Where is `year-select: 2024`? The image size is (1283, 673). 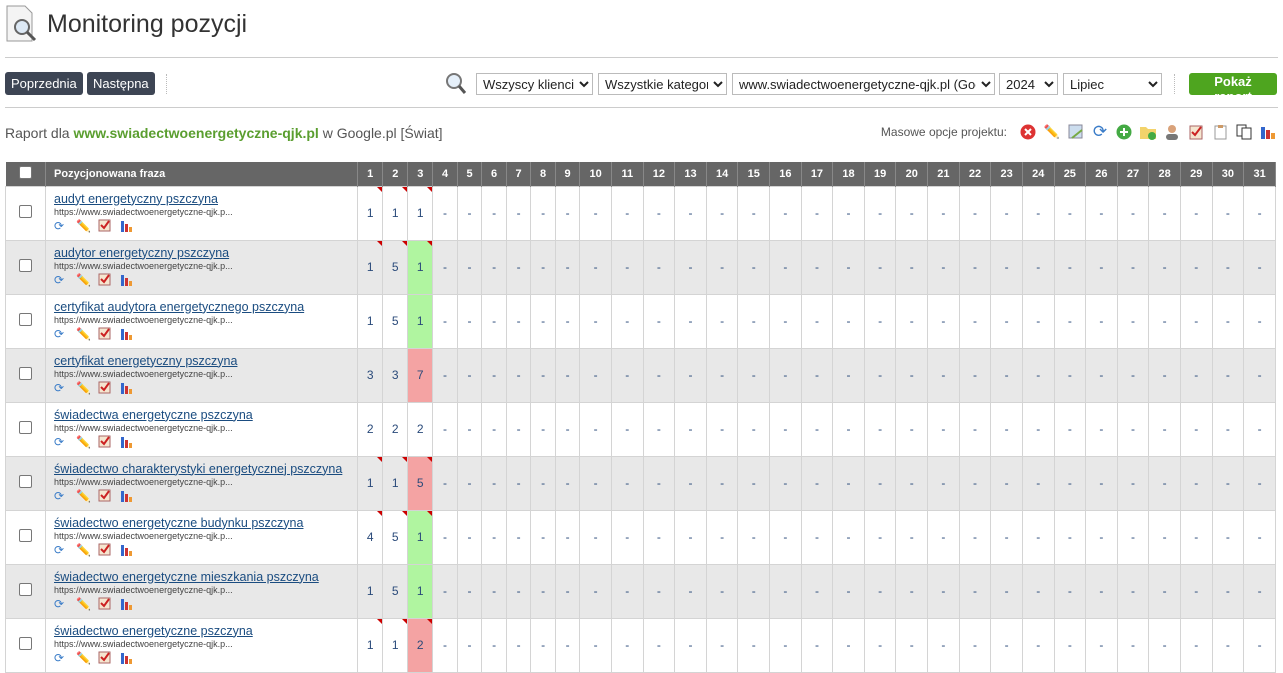
year-select: 2024 is located at coordinates (1028, 84).